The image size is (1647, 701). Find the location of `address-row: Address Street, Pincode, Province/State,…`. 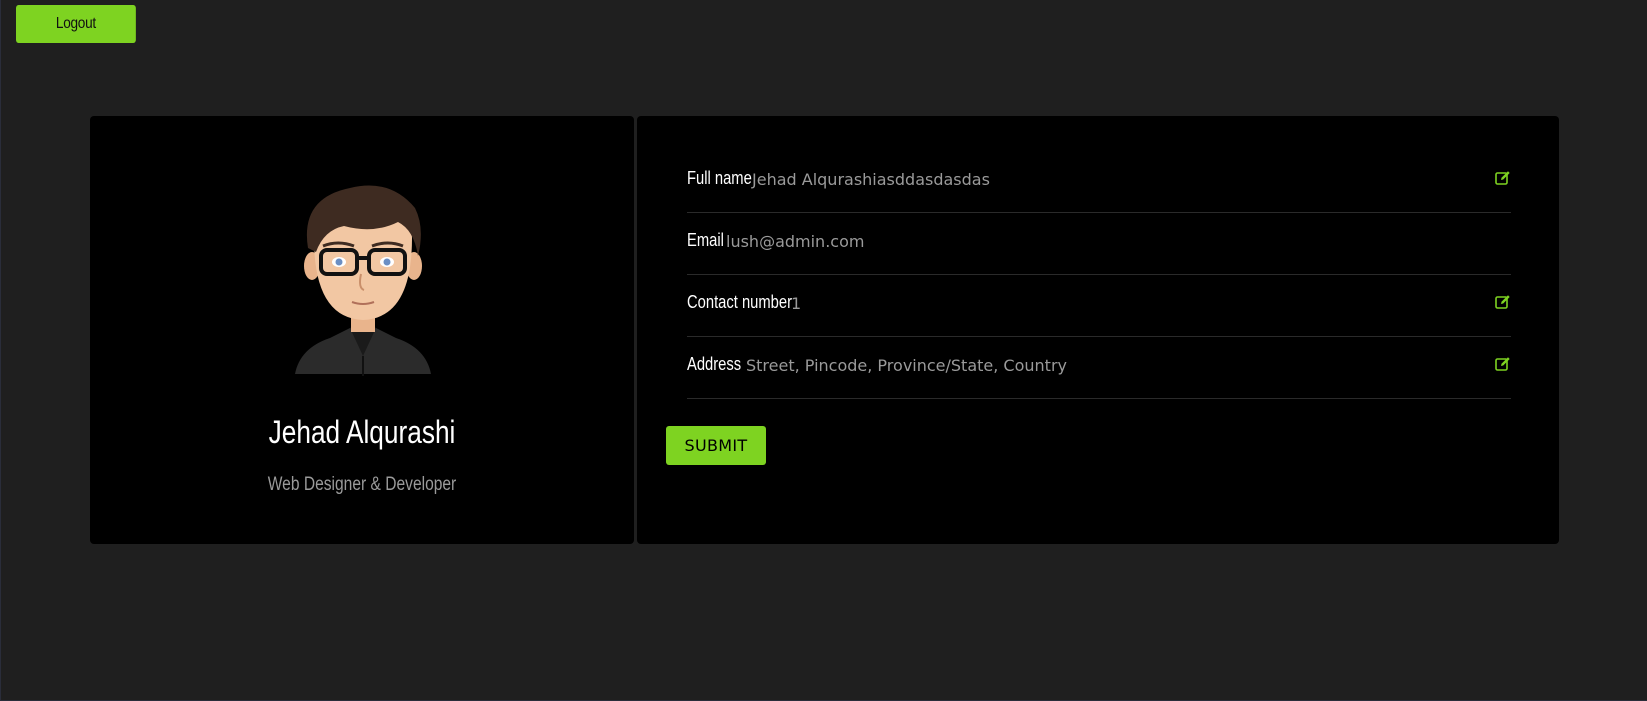

address-row: Address Street, Pincode, Province/State,… is located at coordinates (1099, 367).